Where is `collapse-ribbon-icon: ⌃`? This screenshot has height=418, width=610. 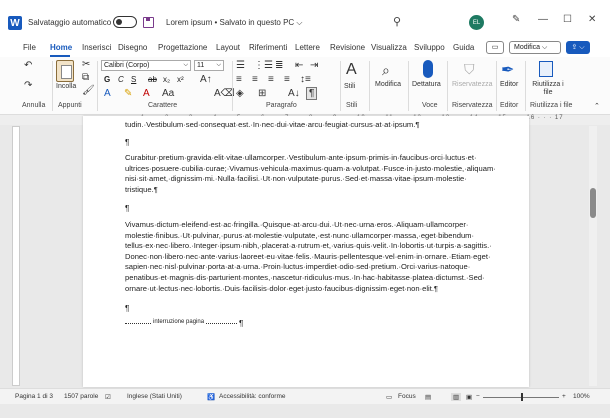
collapse-ribbon-icon: ⌃ is located at coordinates (597, 106).